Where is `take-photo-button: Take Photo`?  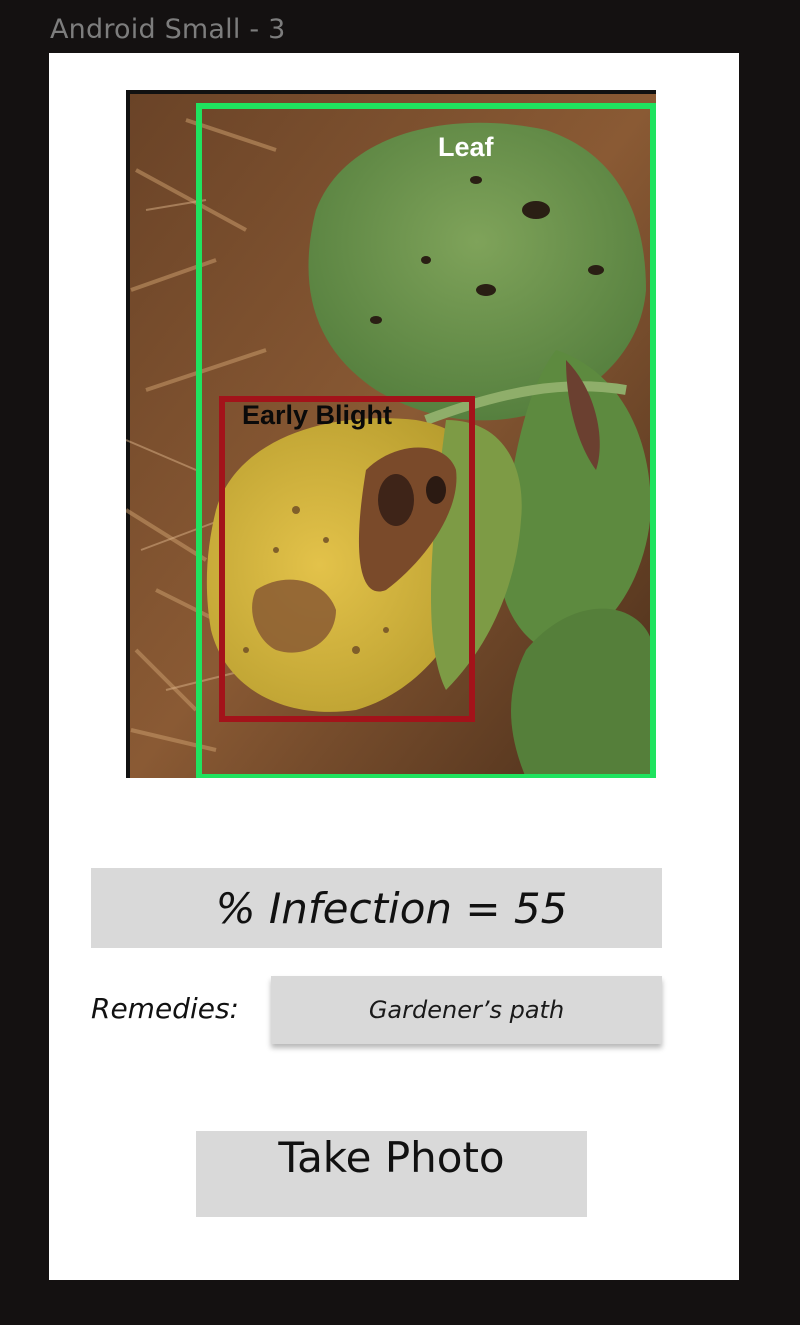 take-photo-button: Take Photo is located at coordinates (391, 1174).